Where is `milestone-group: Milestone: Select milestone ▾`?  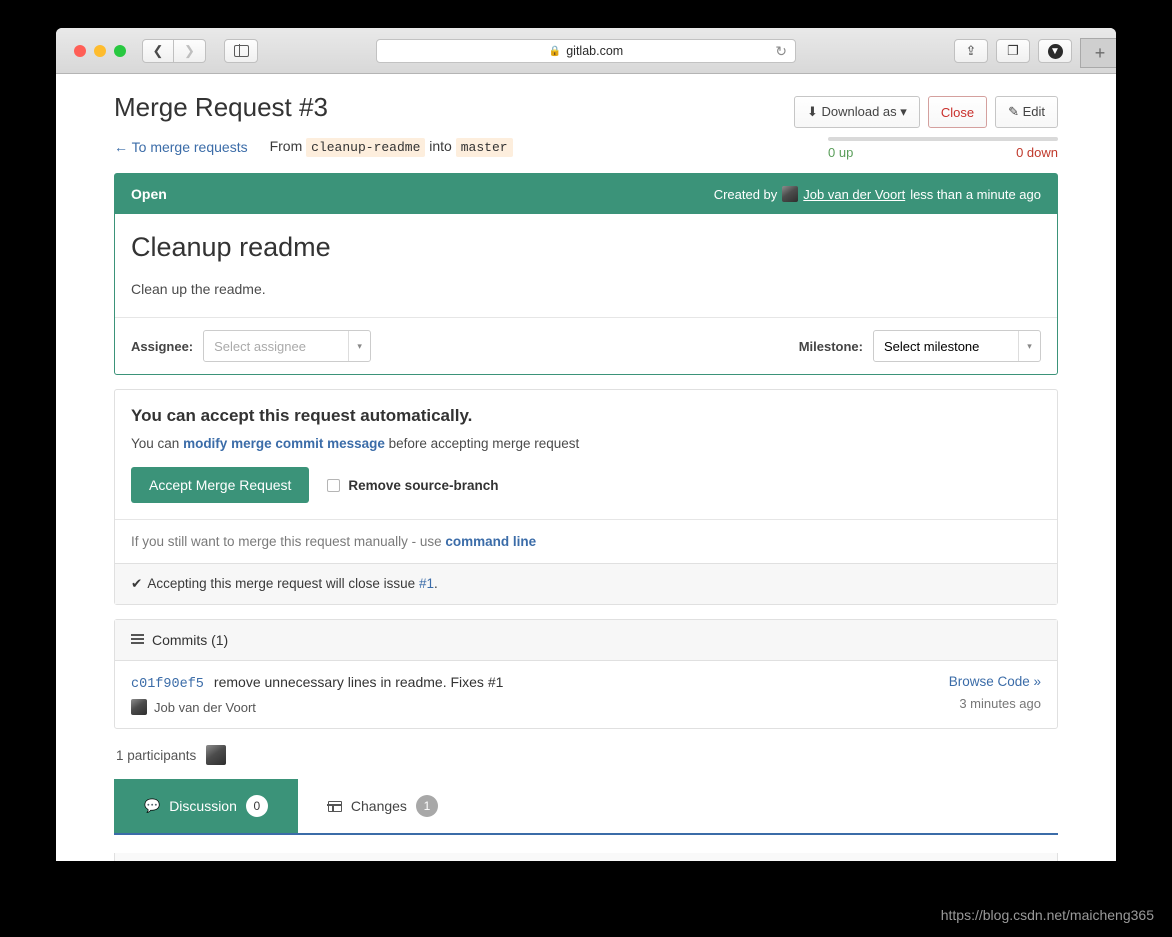
milestone-group: Milestone: Select milestone ▾ is located at coordinates (920, 346).